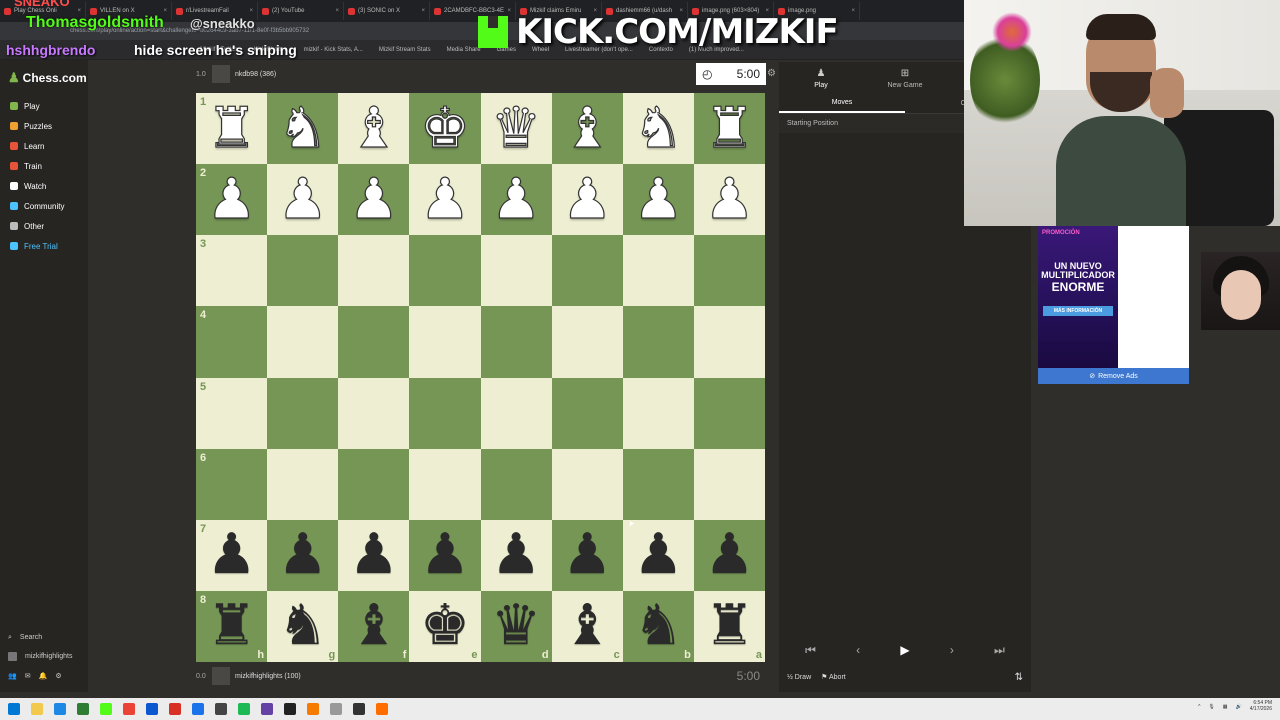 The width and height of the screenshot is (1280, 720). Describe the element at coordinates (58, 676) in the screenshot. I see `settings-icon: ⚙` at that location.